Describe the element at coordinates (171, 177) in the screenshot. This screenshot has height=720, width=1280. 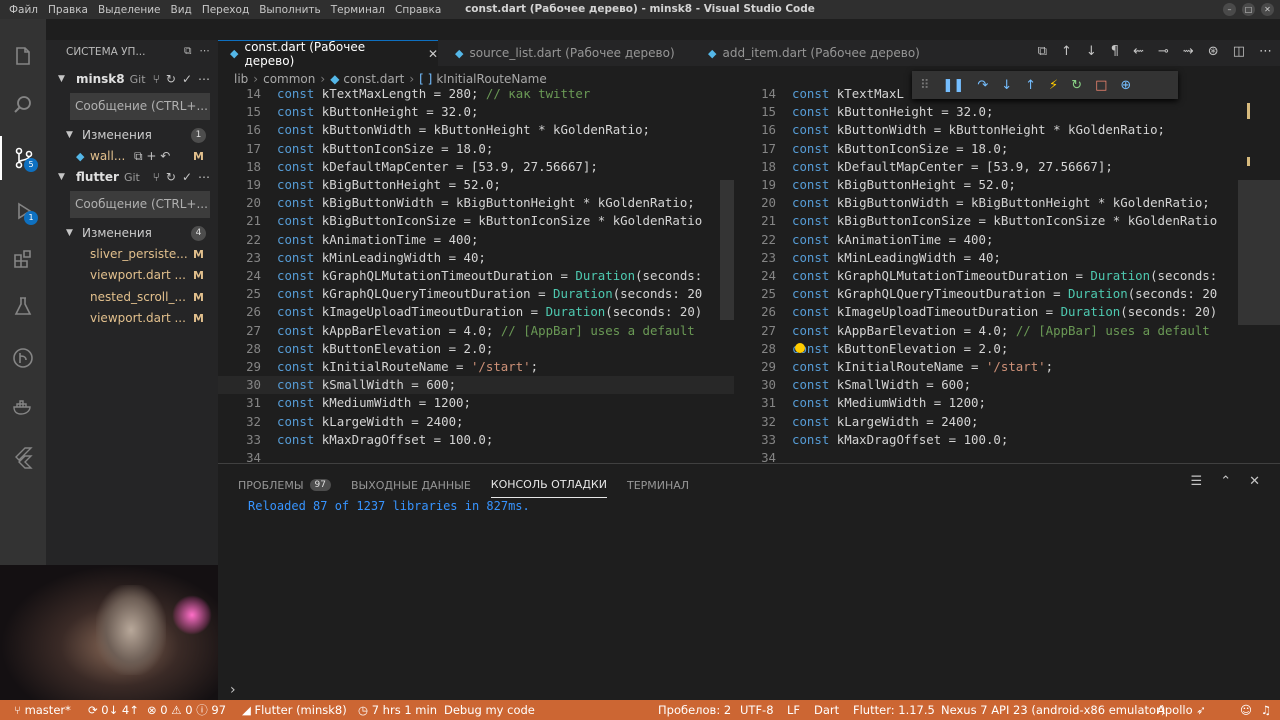
I see `refresh-icon: ↻` at that location.